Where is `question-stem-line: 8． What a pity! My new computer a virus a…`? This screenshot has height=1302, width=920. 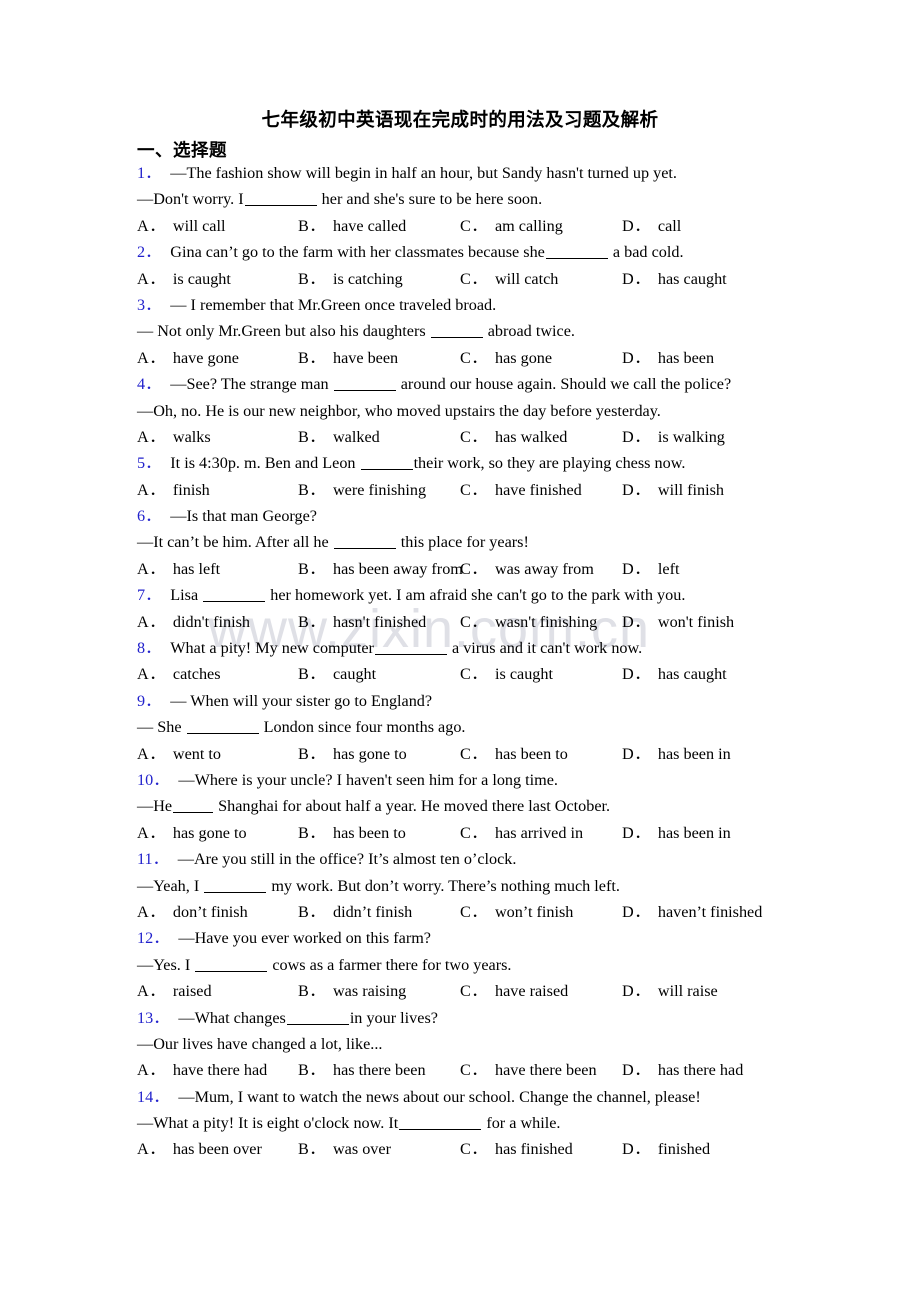
question-stem-line: 8． What a pity! My new computer a virus a… is located at coordinates (460, 648).